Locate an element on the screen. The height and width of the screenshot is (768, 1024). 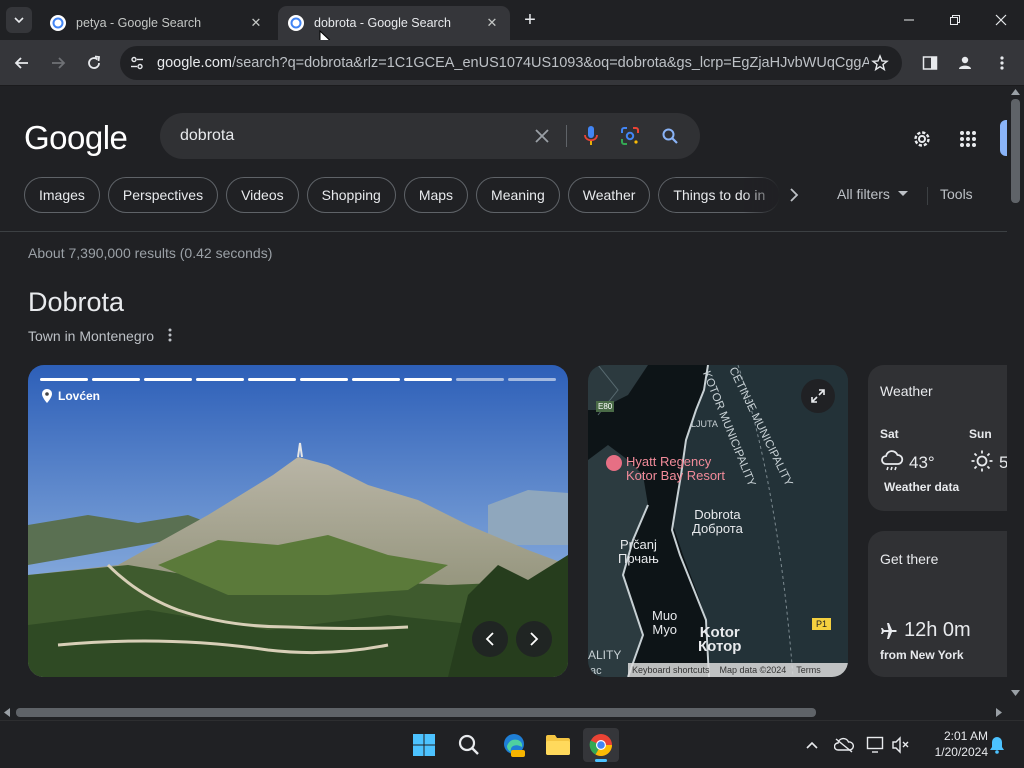
divider is located at coordinates (927, 196).